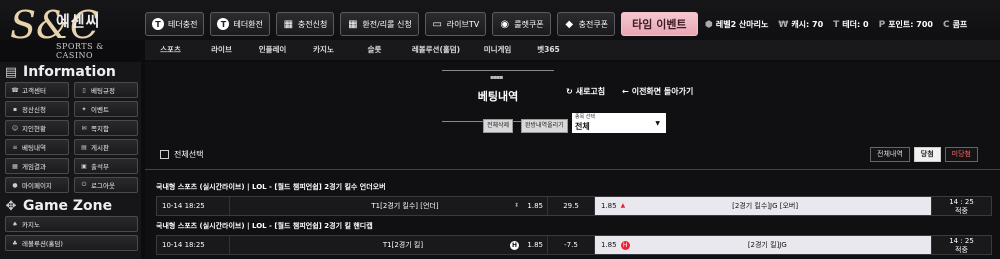 This screenshot has width=1000, height=259. What do you see at coordinates (497, 50) in the screenshot?
I see `subnav-minigame: 미니게임` at bounding box center [497, 50].